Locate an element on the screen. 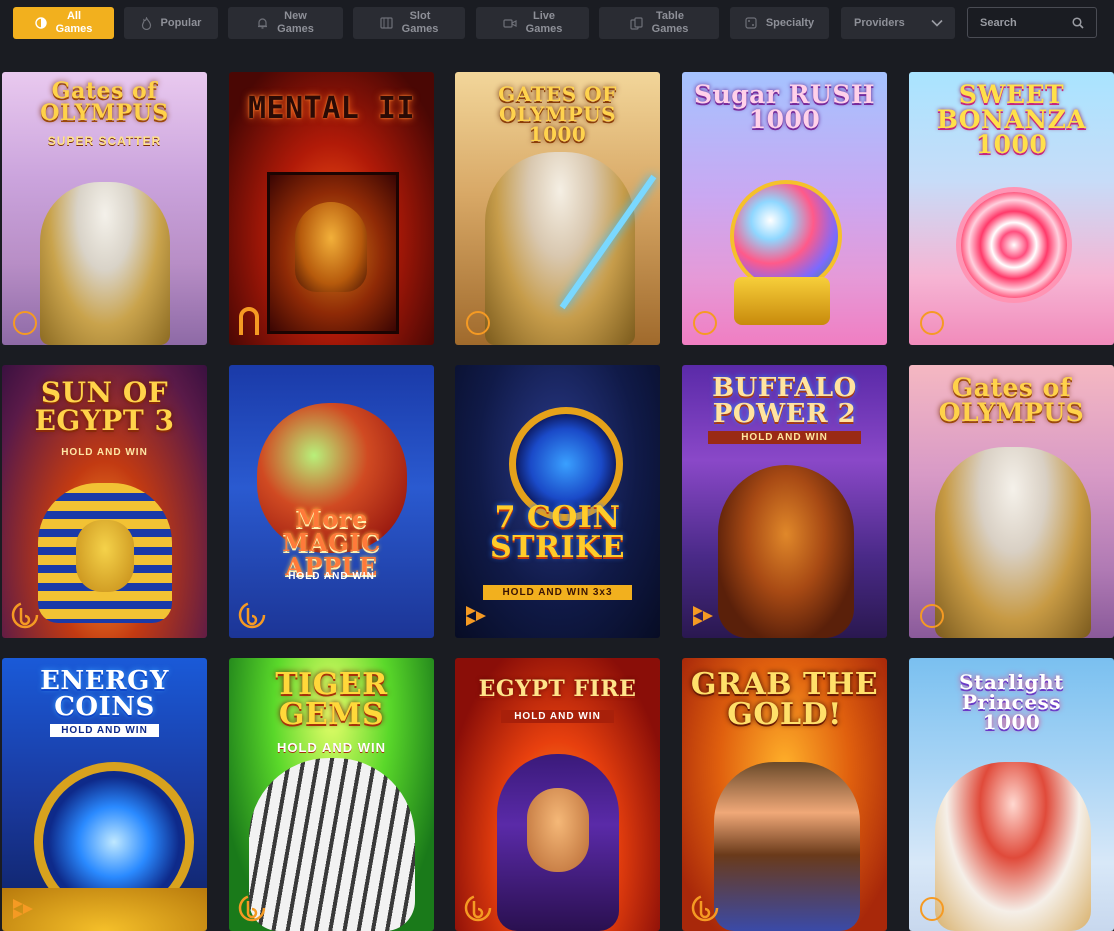  game-tile: Starlight Princess 1000 is located at coordinates (1011, 794).